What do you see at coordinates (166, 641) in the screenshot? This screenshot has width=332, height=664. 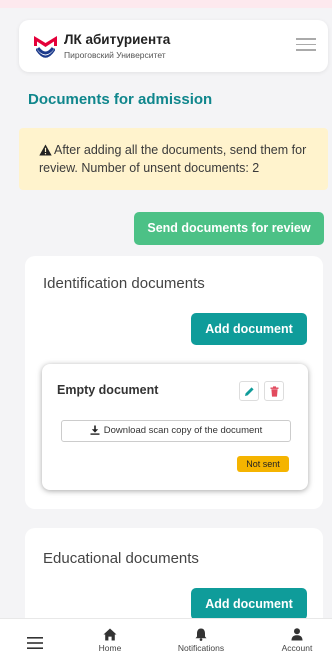 I see `bottom-navigation: Home Notifications Account` at bounding box center [166, 641].